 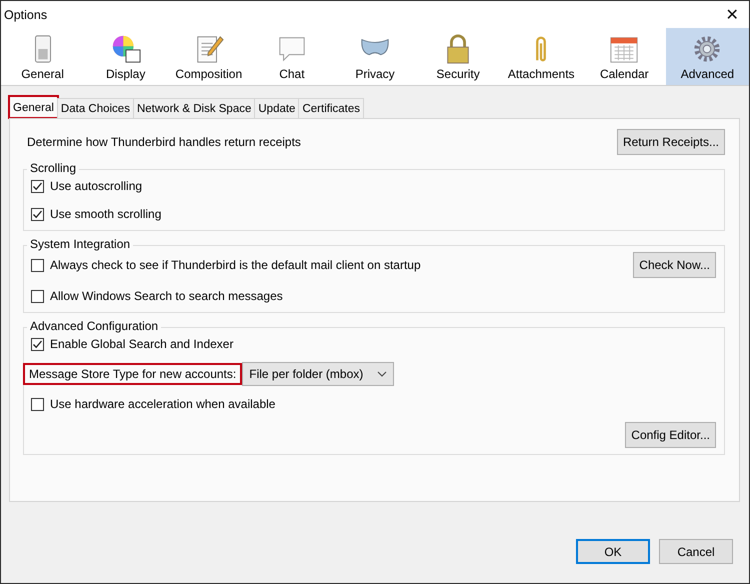 I want to click on field-label: Message Store Type for new accounts:, so click(x=132, y=374).